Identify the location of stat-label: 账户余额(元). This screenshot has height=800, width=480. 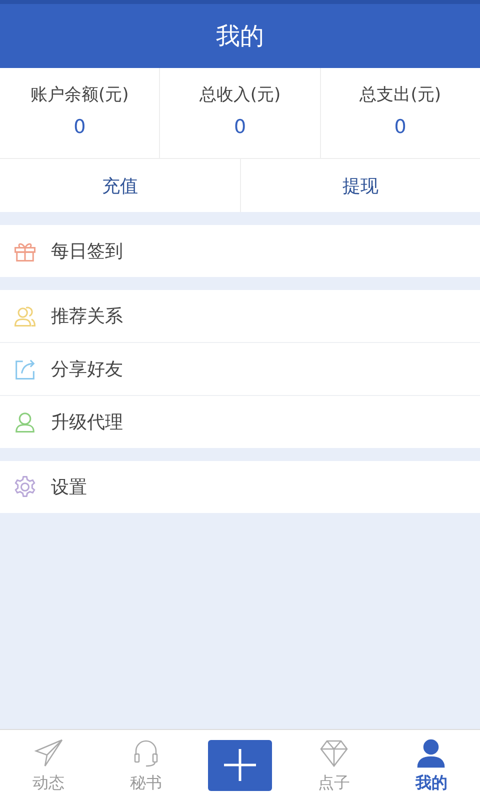
(79, 95).